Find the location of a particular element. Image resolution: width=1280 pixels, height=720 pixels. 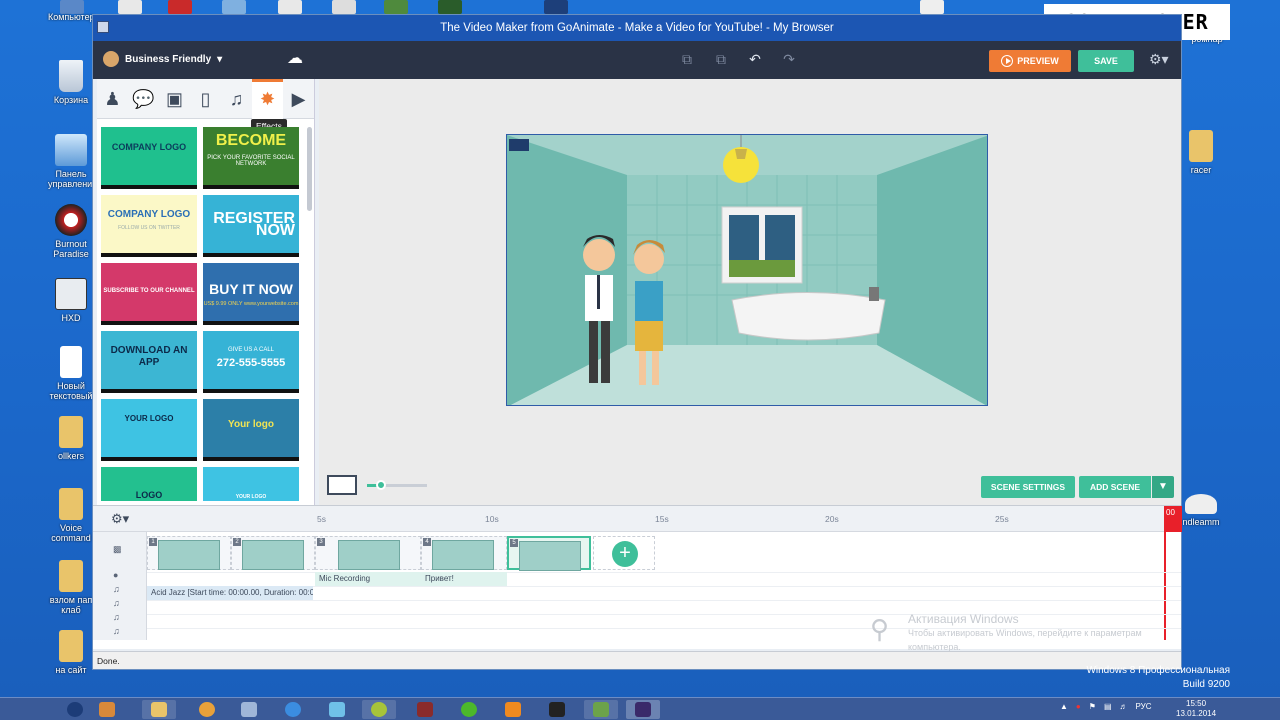

music-icon: ♫ is located at coordinates (236, 99).